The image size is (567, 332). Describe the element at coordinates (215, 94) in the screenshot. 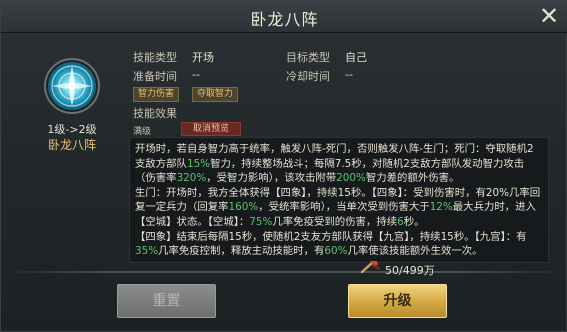

I see `tag-steal-int: 夺取智力` at that location.